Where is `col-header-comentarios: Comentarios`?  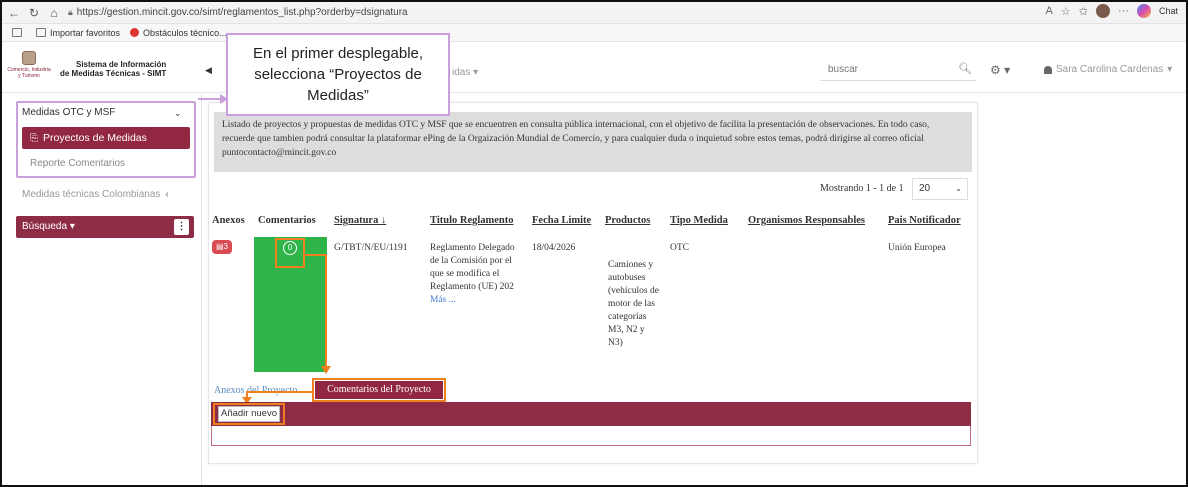
col-header-comentarios: Comentarios is located at coordinates (287, 220).